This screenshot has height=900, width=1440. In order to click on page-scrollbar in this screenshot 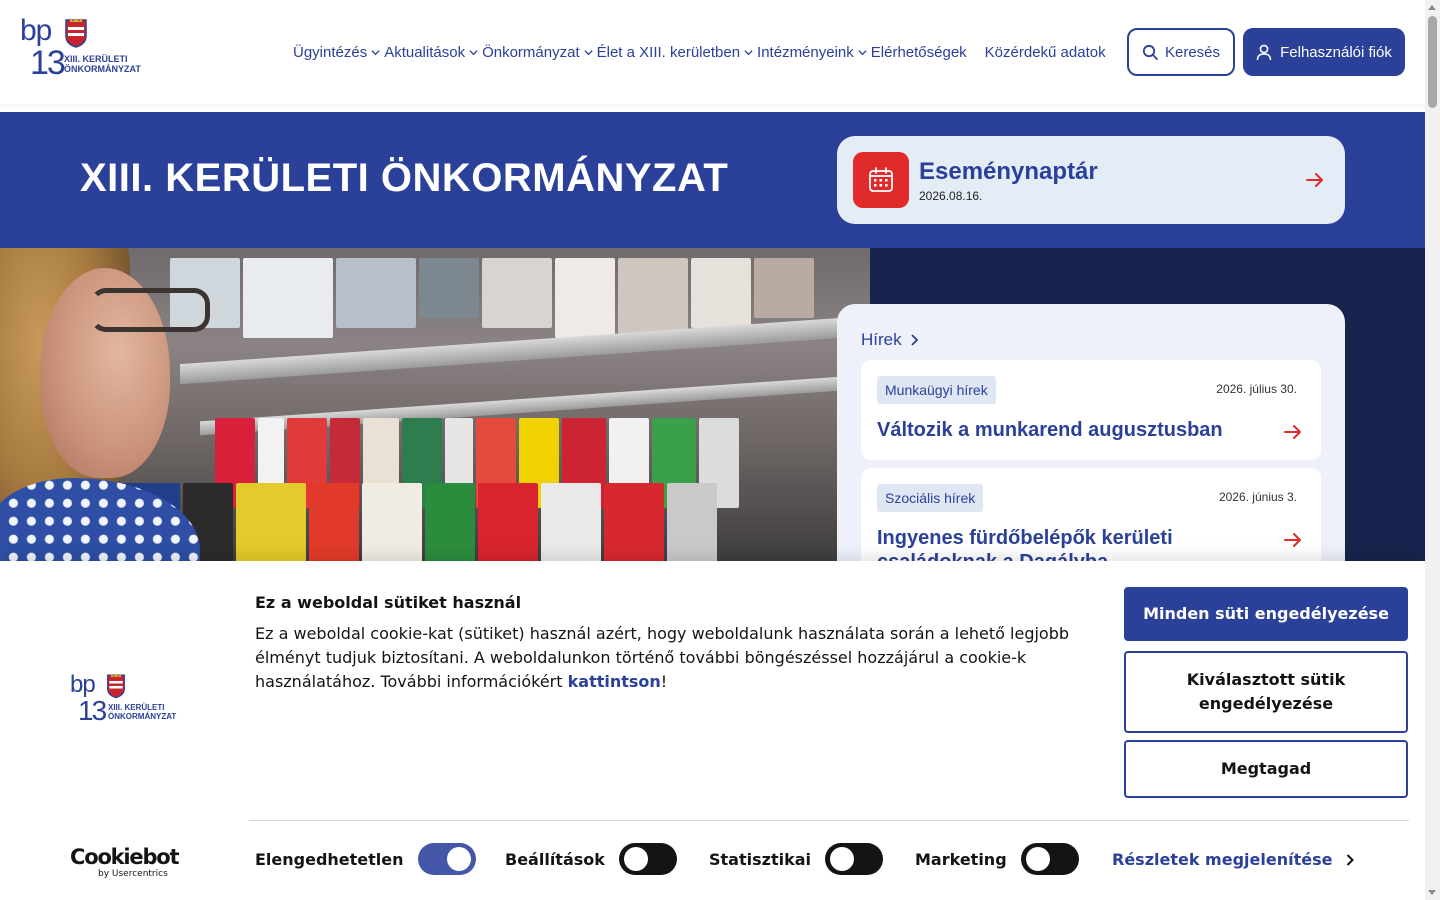, I will do `click(1432, 450)`.